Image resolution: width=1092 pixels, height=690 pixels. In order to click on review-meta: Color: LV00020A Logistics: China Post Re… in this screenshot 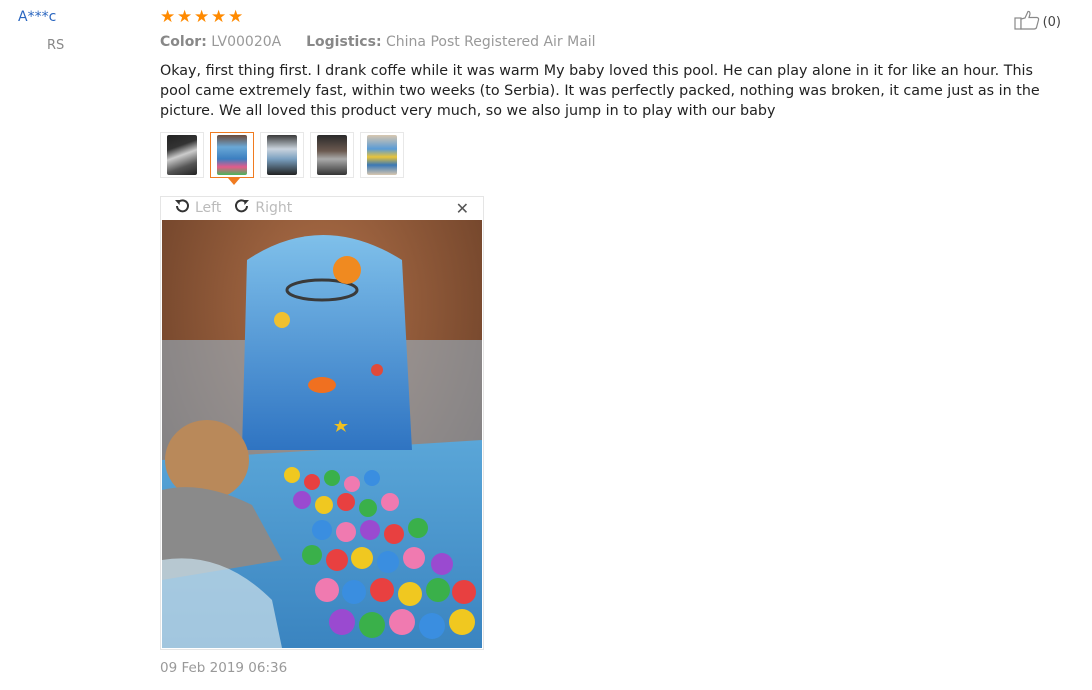, I will do `click(378, 42)`.